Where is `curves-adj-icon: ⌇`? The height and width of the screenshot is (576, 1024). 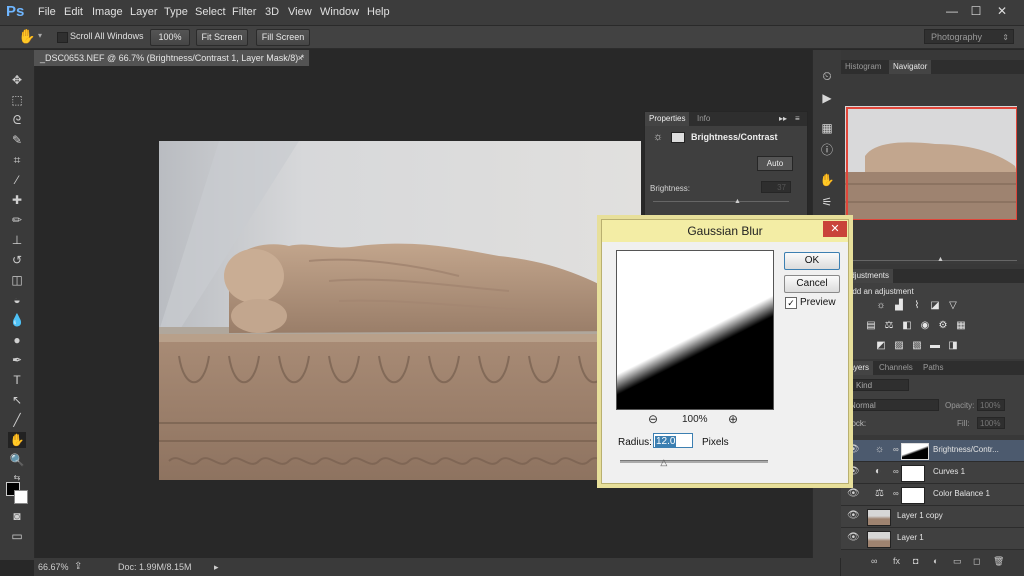
curves-adj-icon: ⌇ is located at coordinates (917, 306).